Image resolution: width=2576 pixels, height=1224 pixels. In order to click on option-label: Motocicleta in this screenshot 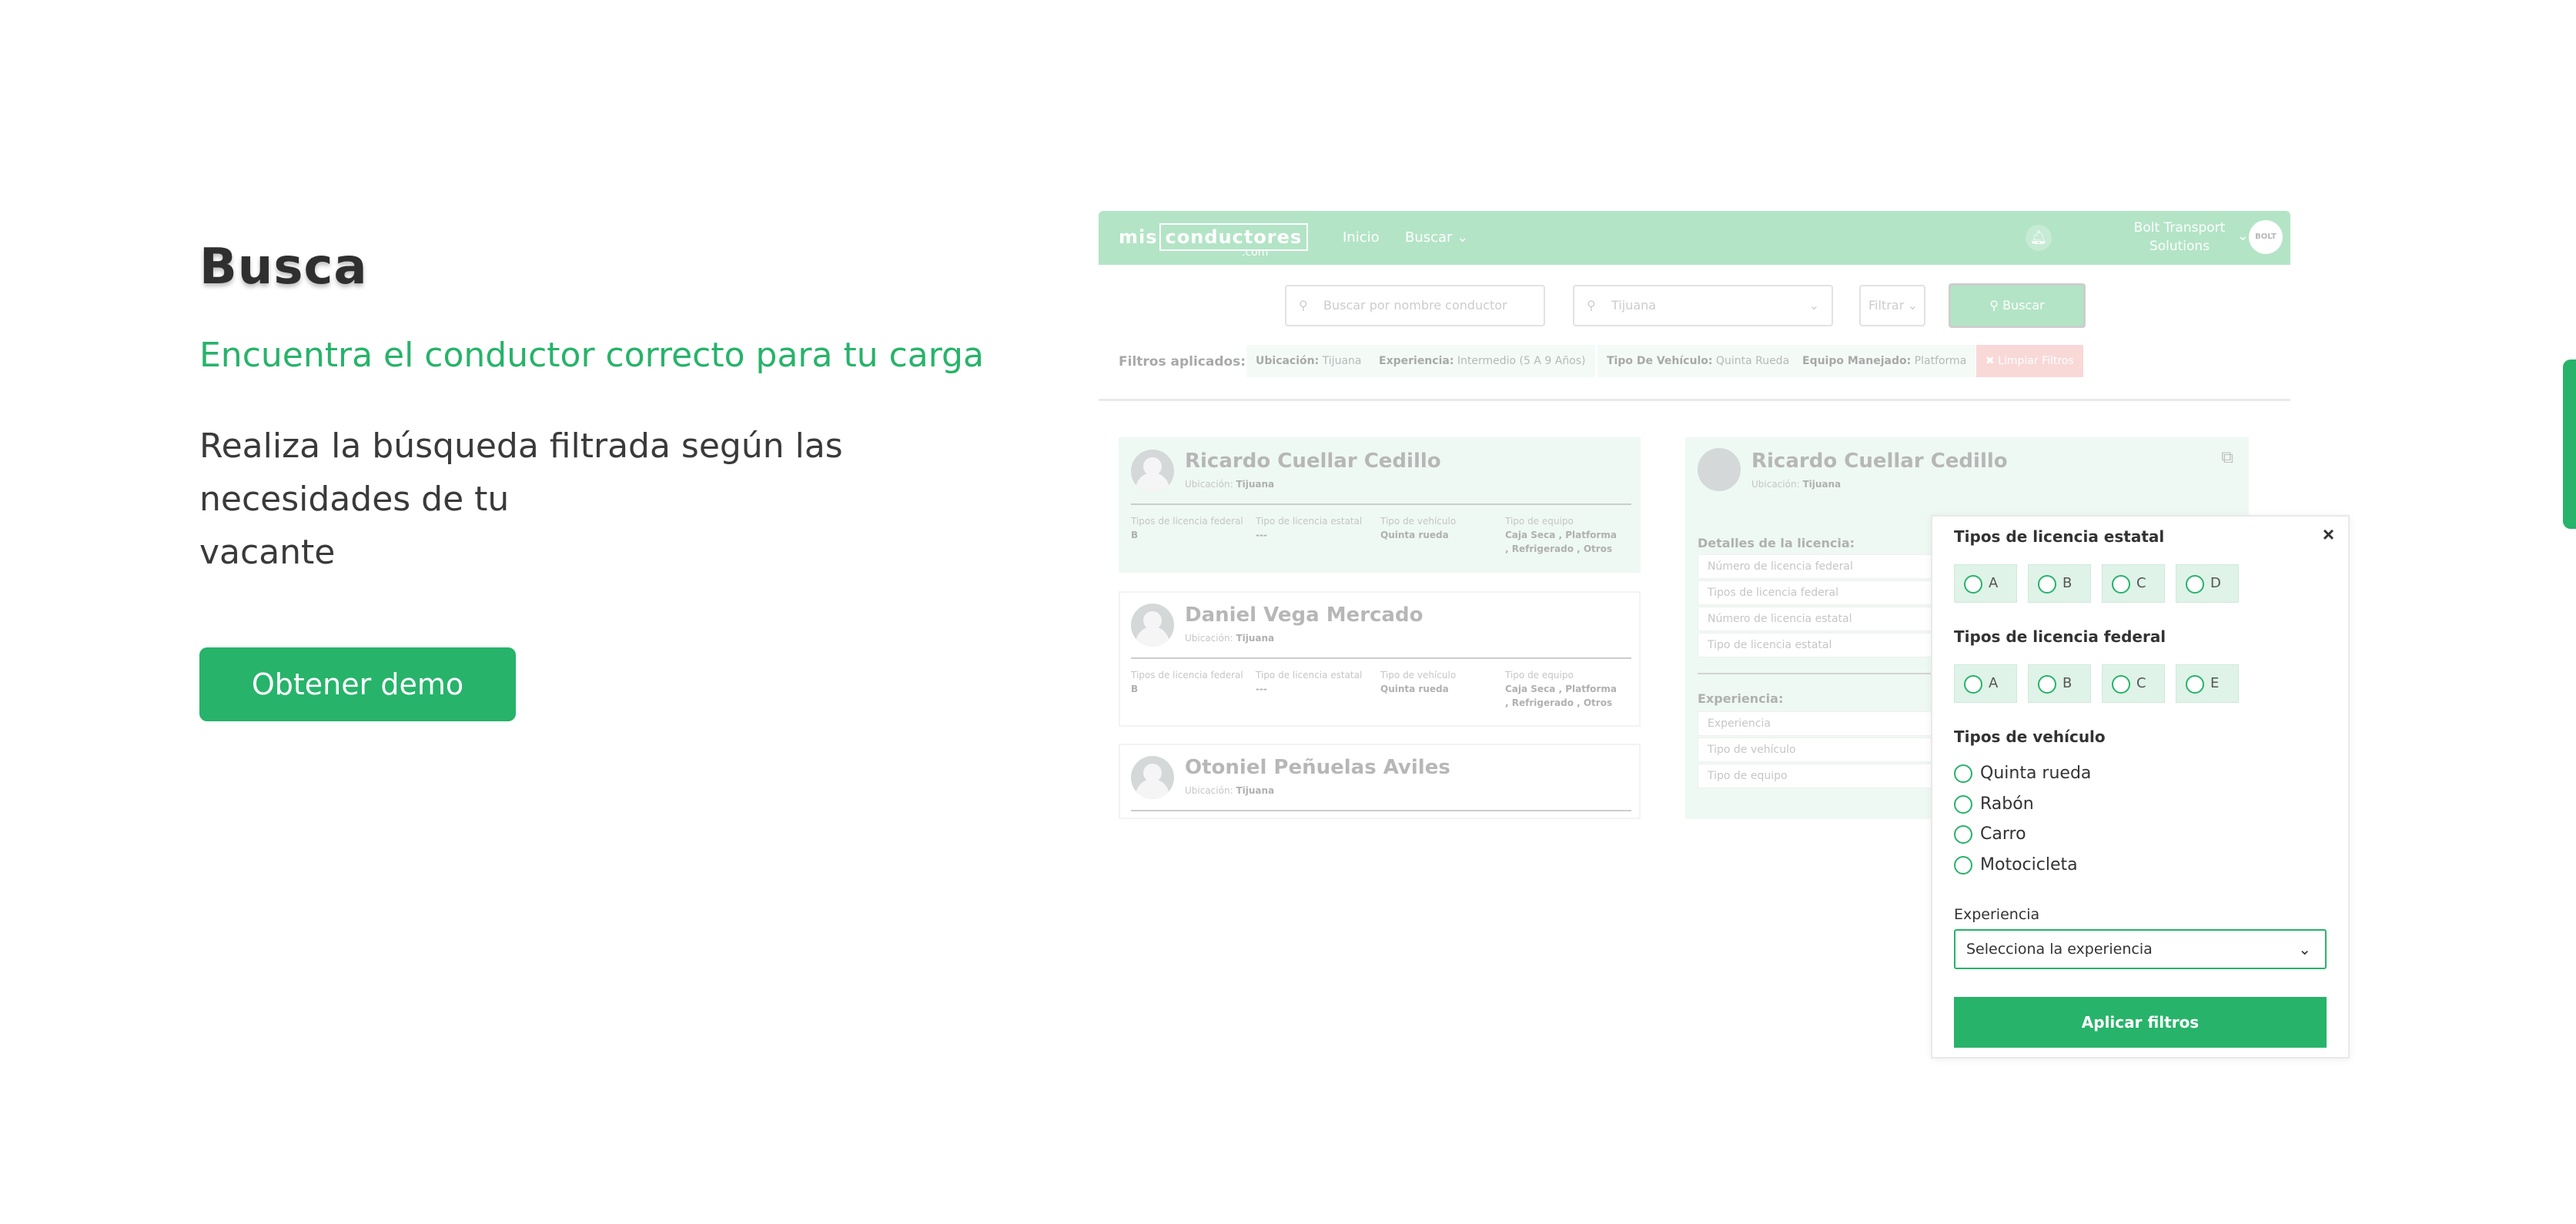, I will do `click(2029, 865)`.